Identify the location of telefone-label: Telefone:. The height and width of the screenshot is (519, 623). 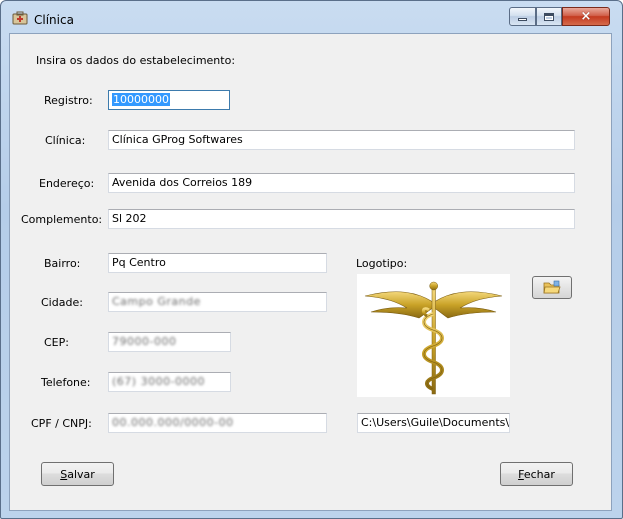
(66, 382).